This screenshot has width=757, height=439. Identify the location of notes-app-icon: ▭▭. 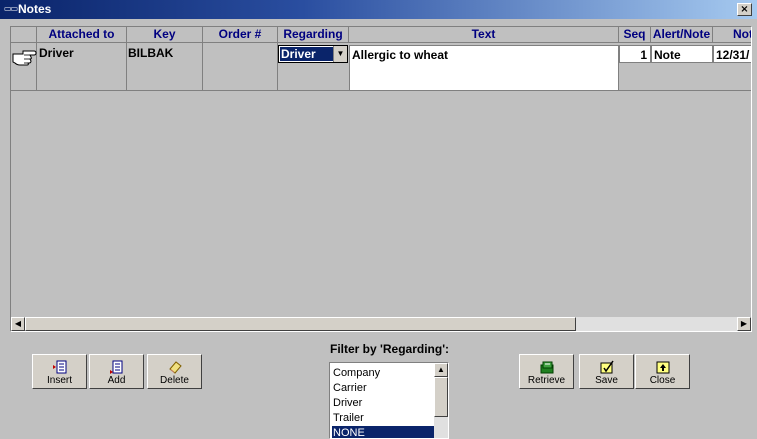
(11, 8).